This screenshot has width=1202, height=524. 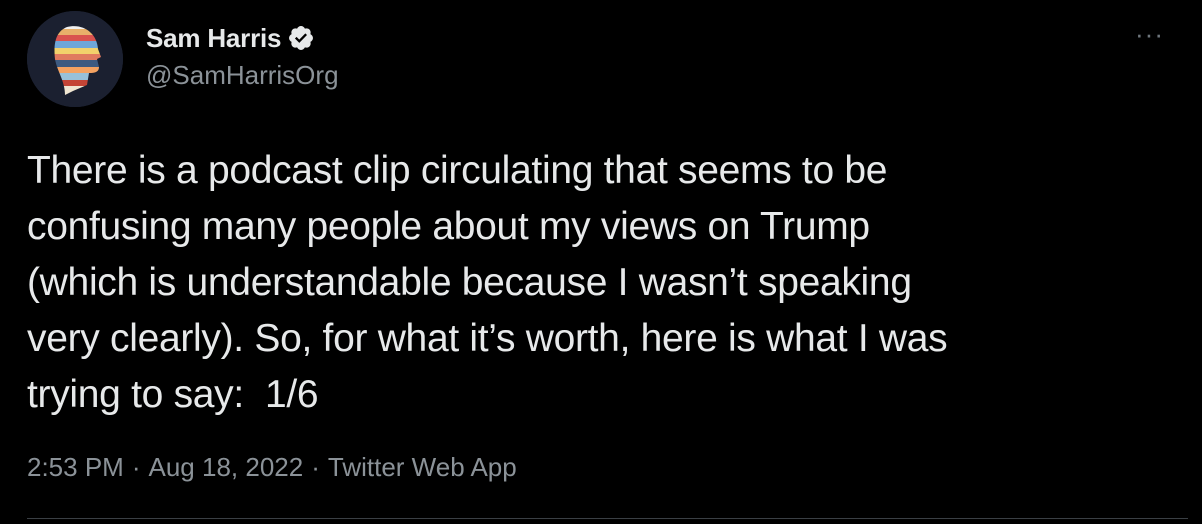 I want to click on tweet-meta: 2:53 PM · Aug 18, 2022 · Twitter Web App, so click(x=272, y=467).